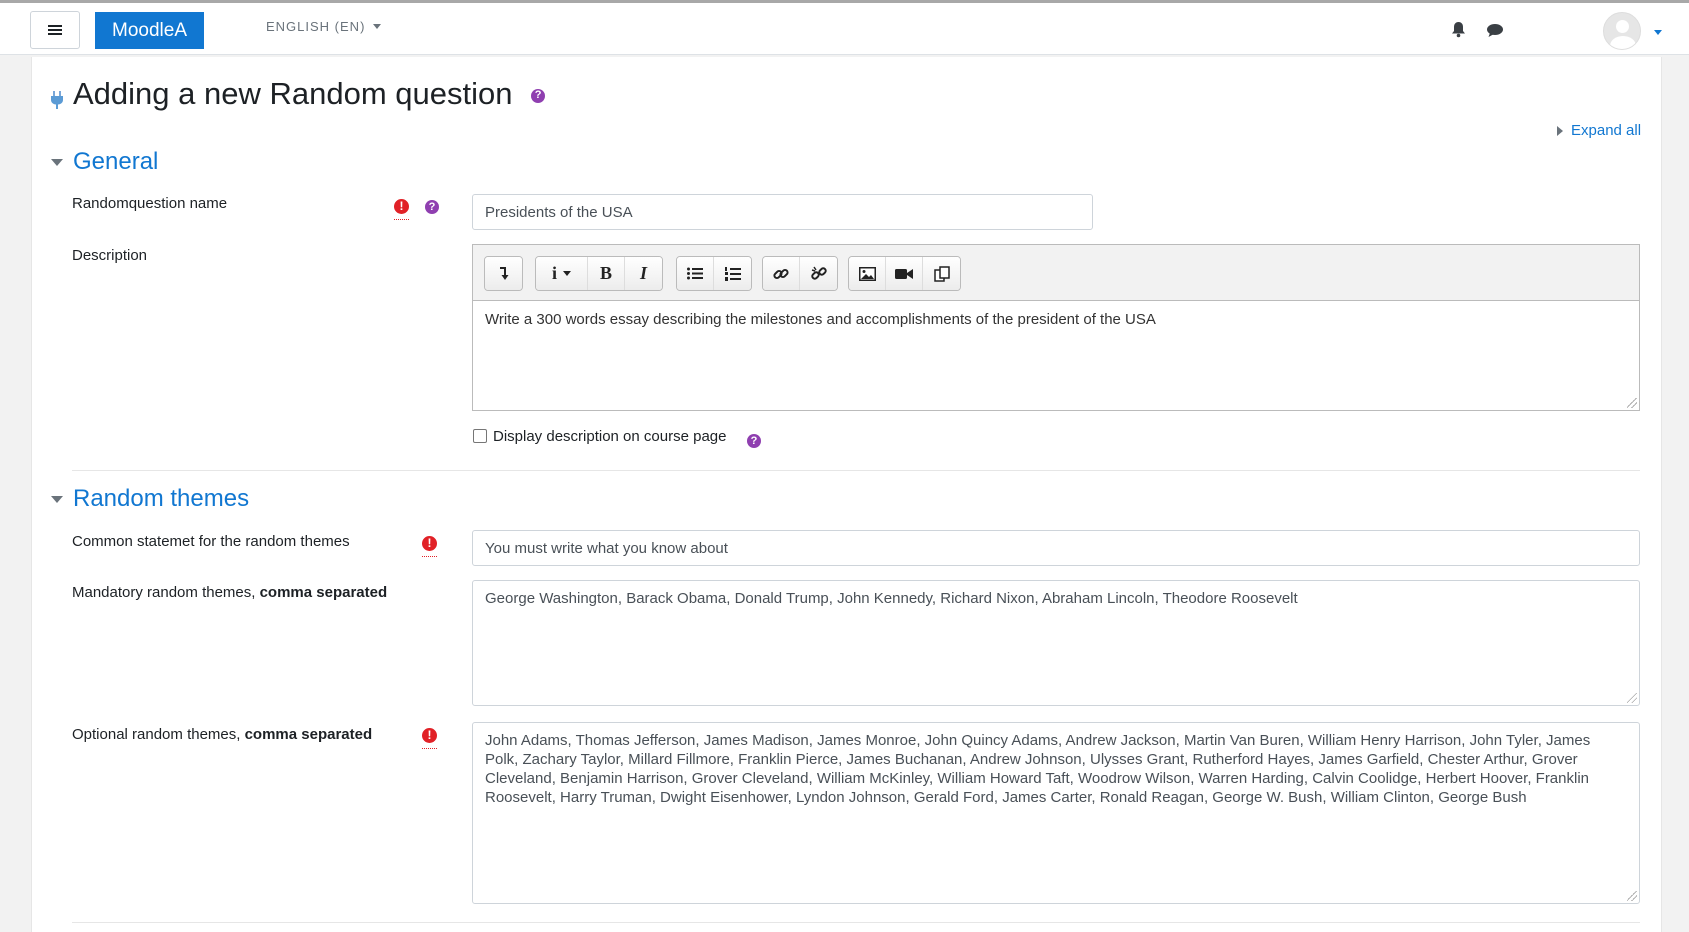  What do you see at coordinates (695, 273) in the screenshot?
I see `bullet-list-icon` at bounding box center [695, 273].